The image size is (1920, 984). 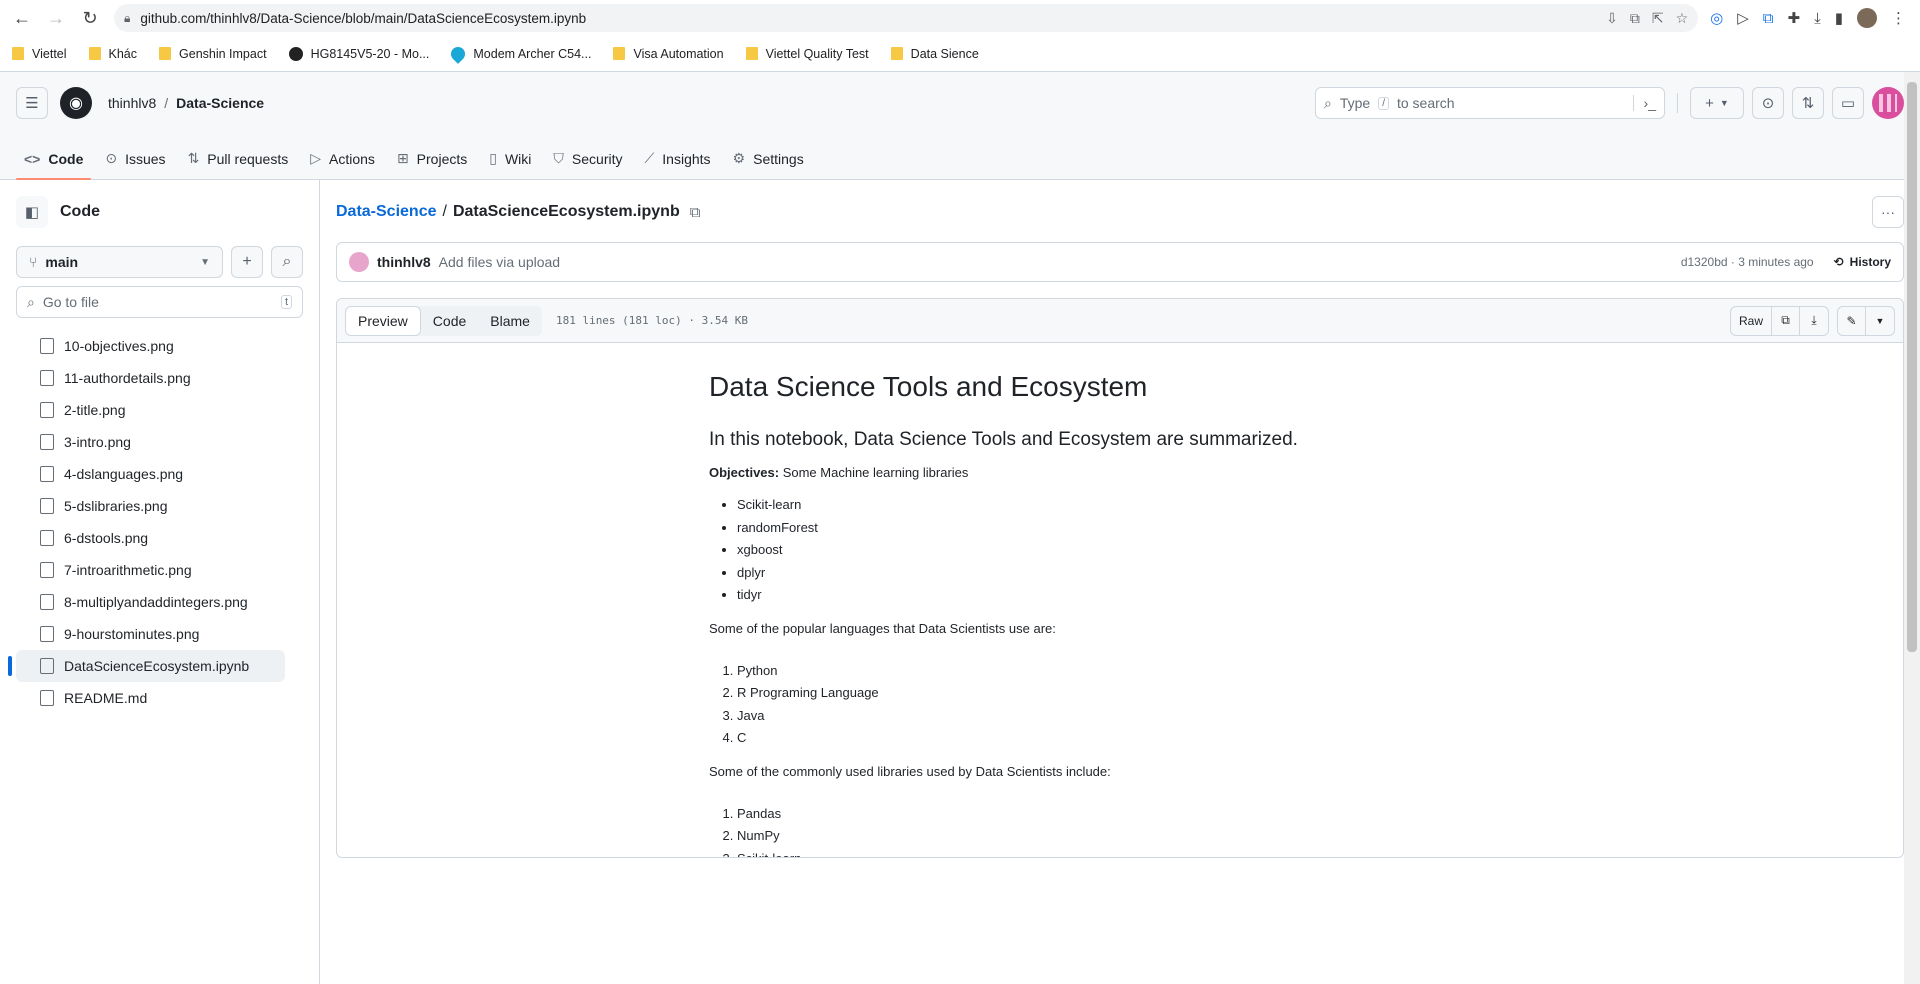 I want to click on tab-code: <> Code, so click(x=54, y=165).